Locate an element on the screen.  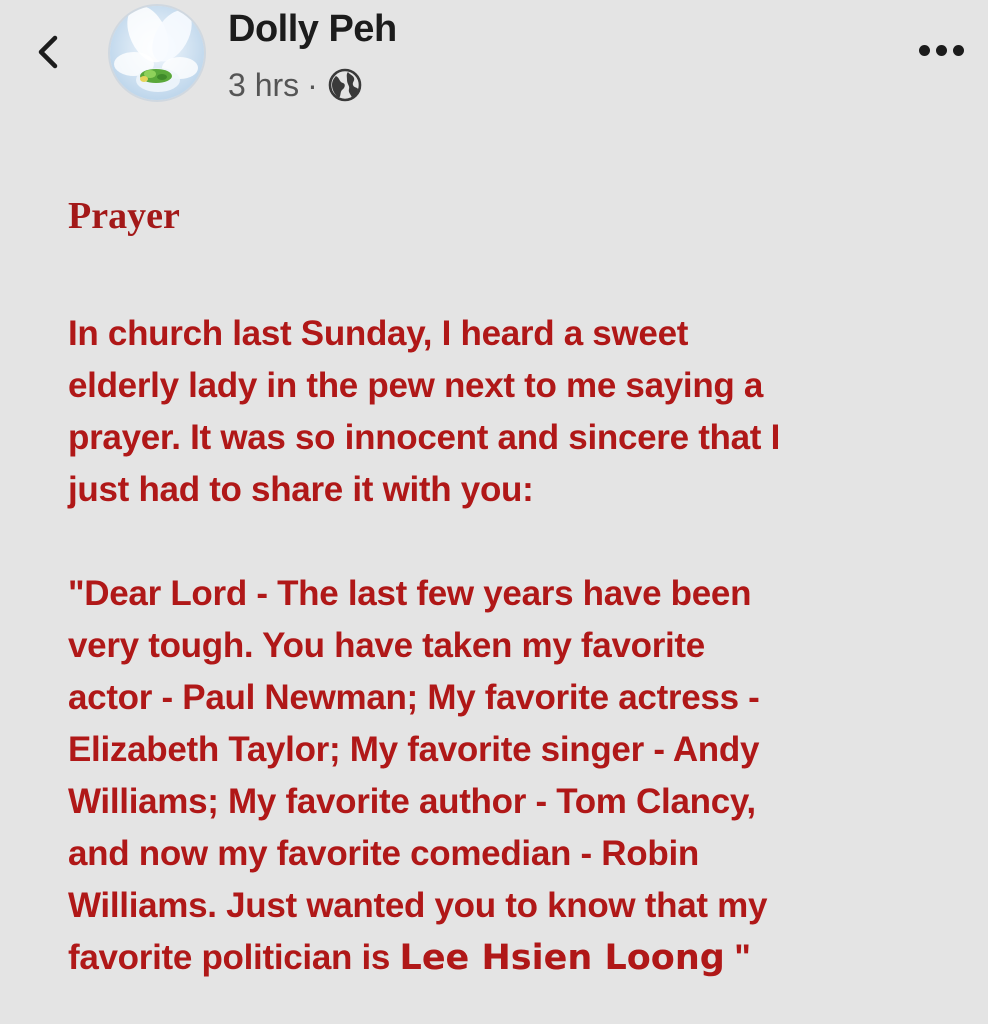
post-meta: 3 hrs · is located at coordinates (296, 85).